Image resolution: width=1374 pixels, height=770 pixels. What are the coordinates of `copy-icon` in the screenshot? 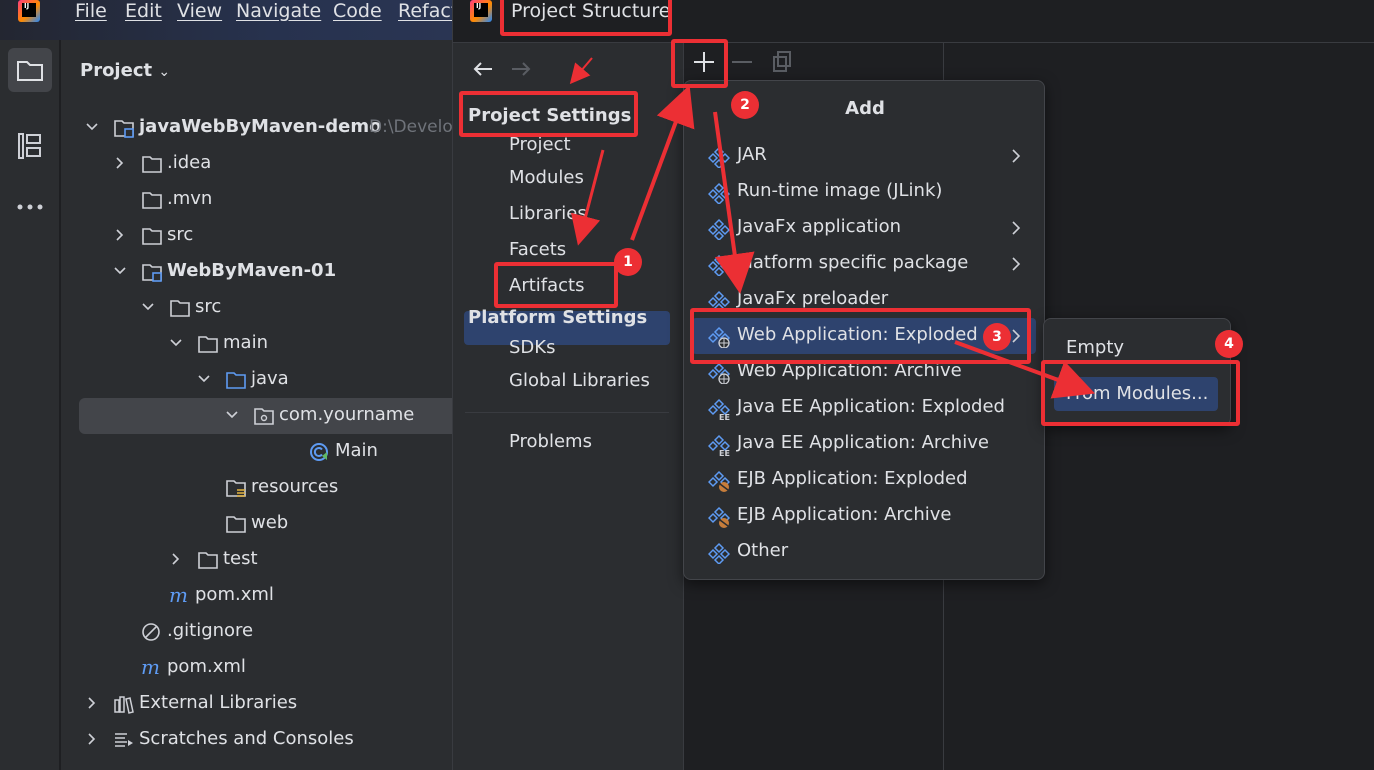 It's located at (782, 62).